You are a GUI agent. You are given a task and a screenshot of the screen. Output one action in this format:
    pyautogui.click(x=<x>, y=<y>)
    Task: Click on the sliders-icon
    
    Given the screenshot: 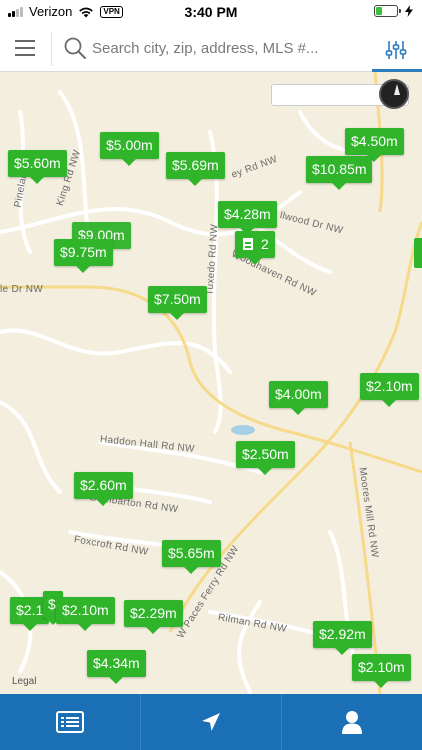 What is the action you would take?
    pyautogui.click(x=396, y=50)
    